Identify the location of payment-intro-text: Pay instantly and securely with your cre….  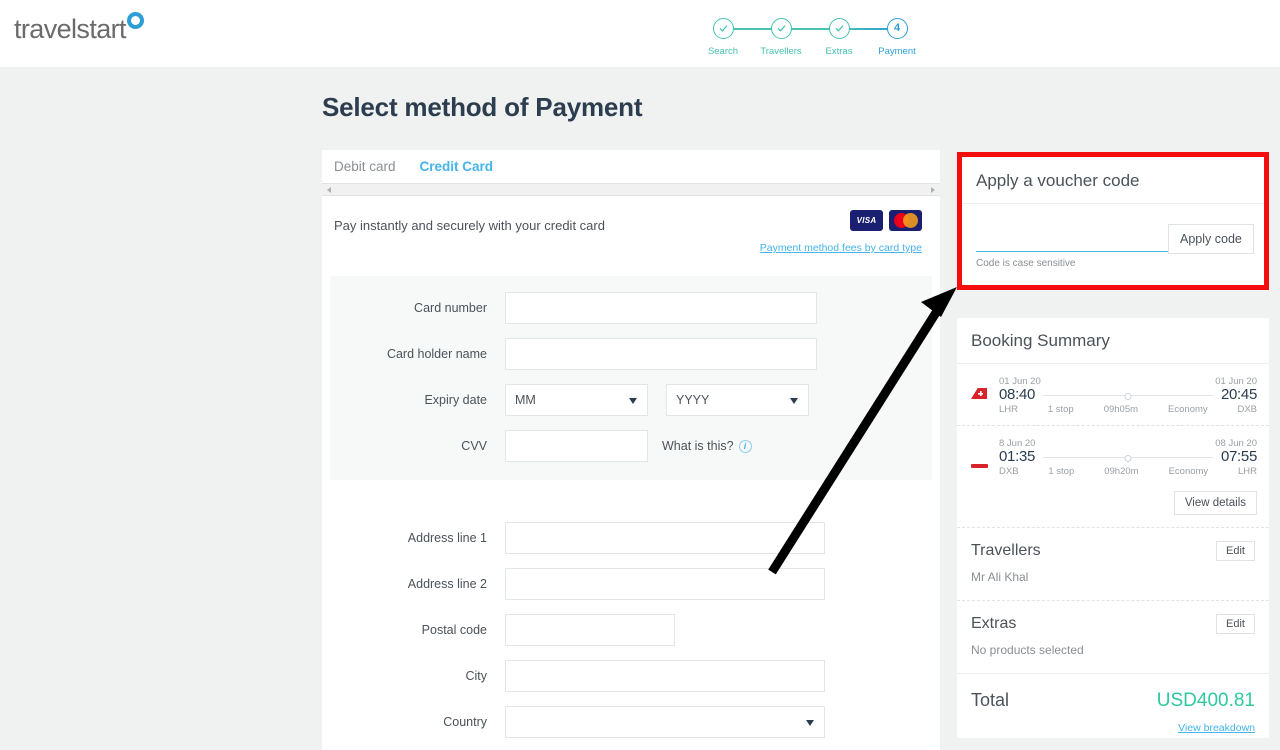
(469, 225).